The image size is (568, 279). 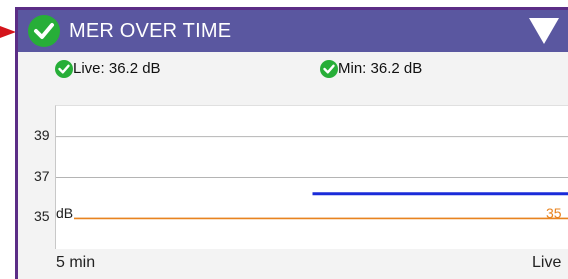 I want to click on widget-header: MER OVER TIME, so click(x=293, y=31).